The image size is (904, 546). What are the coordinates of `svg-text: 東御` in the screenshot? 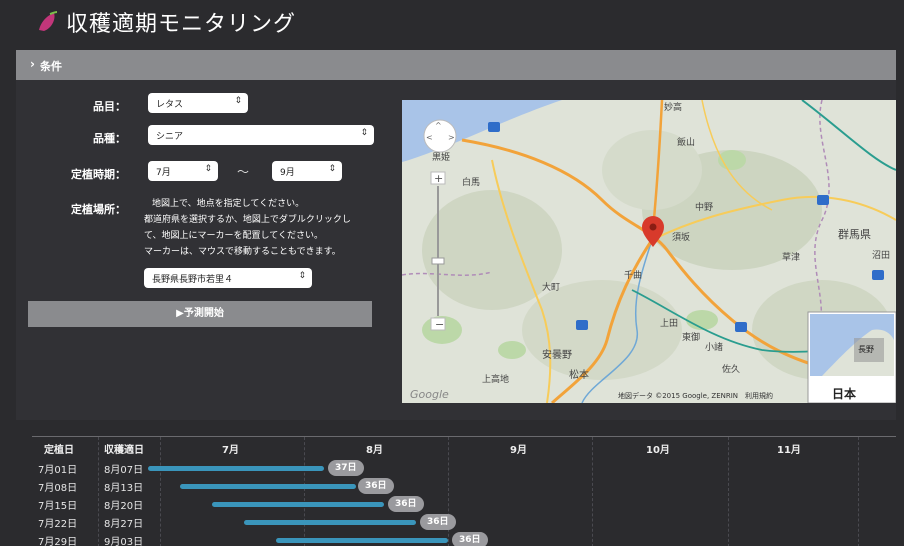 It's located at (691, 337).